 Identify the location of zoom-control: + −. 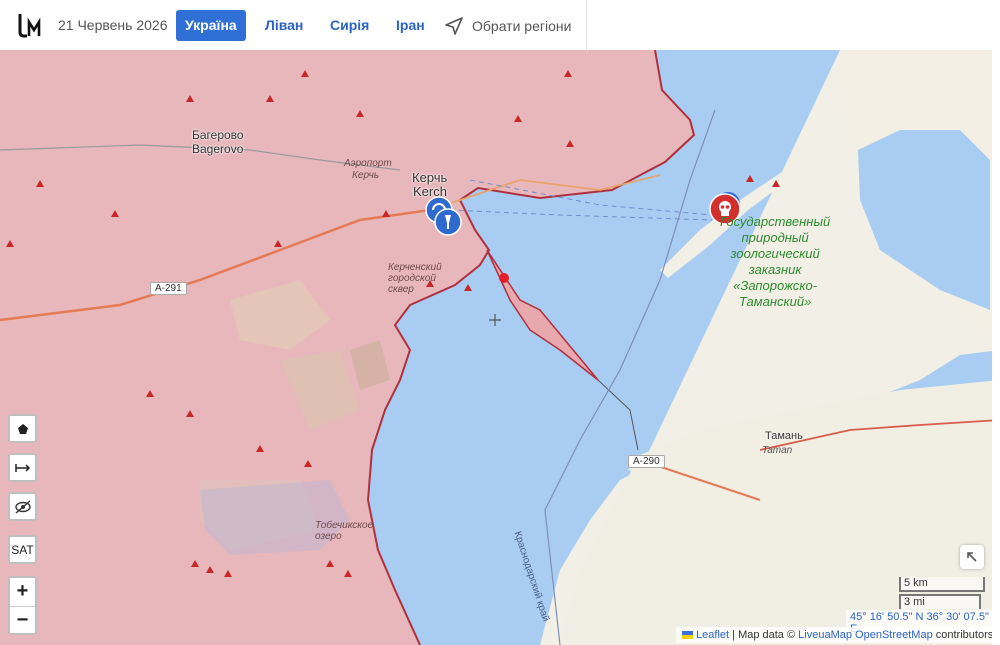
(22, 605).